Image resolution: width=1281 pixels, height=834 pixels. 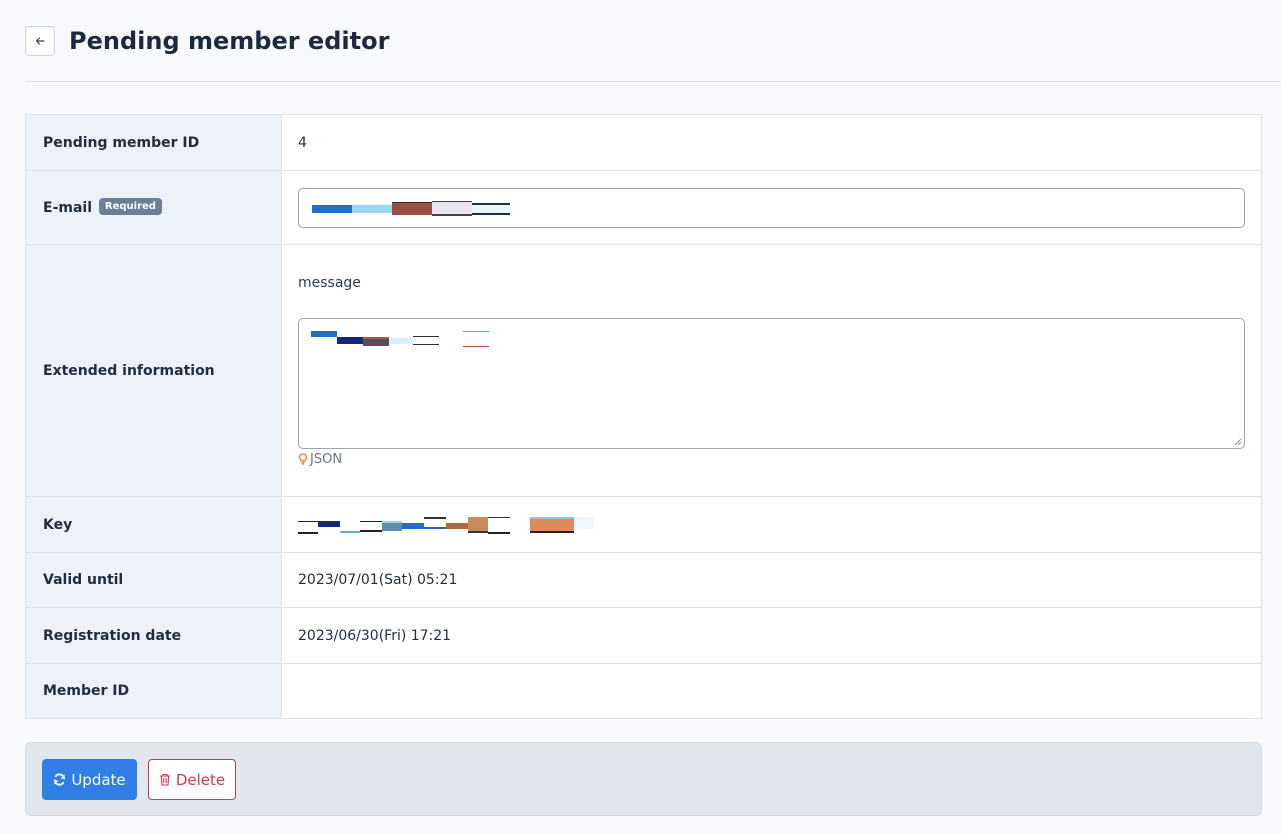 I want to click on redacted-message, so click(x=400, y=338).